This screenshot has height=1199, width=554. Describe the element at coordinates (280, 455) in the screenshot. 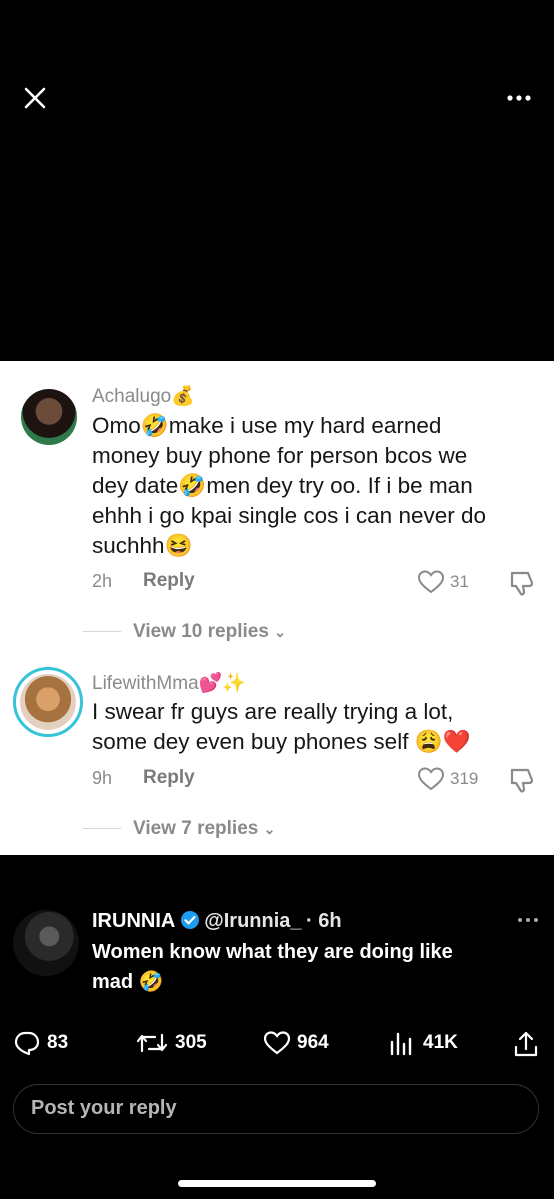

I see `comment-line: money buy phone for person bcos we` at that location.